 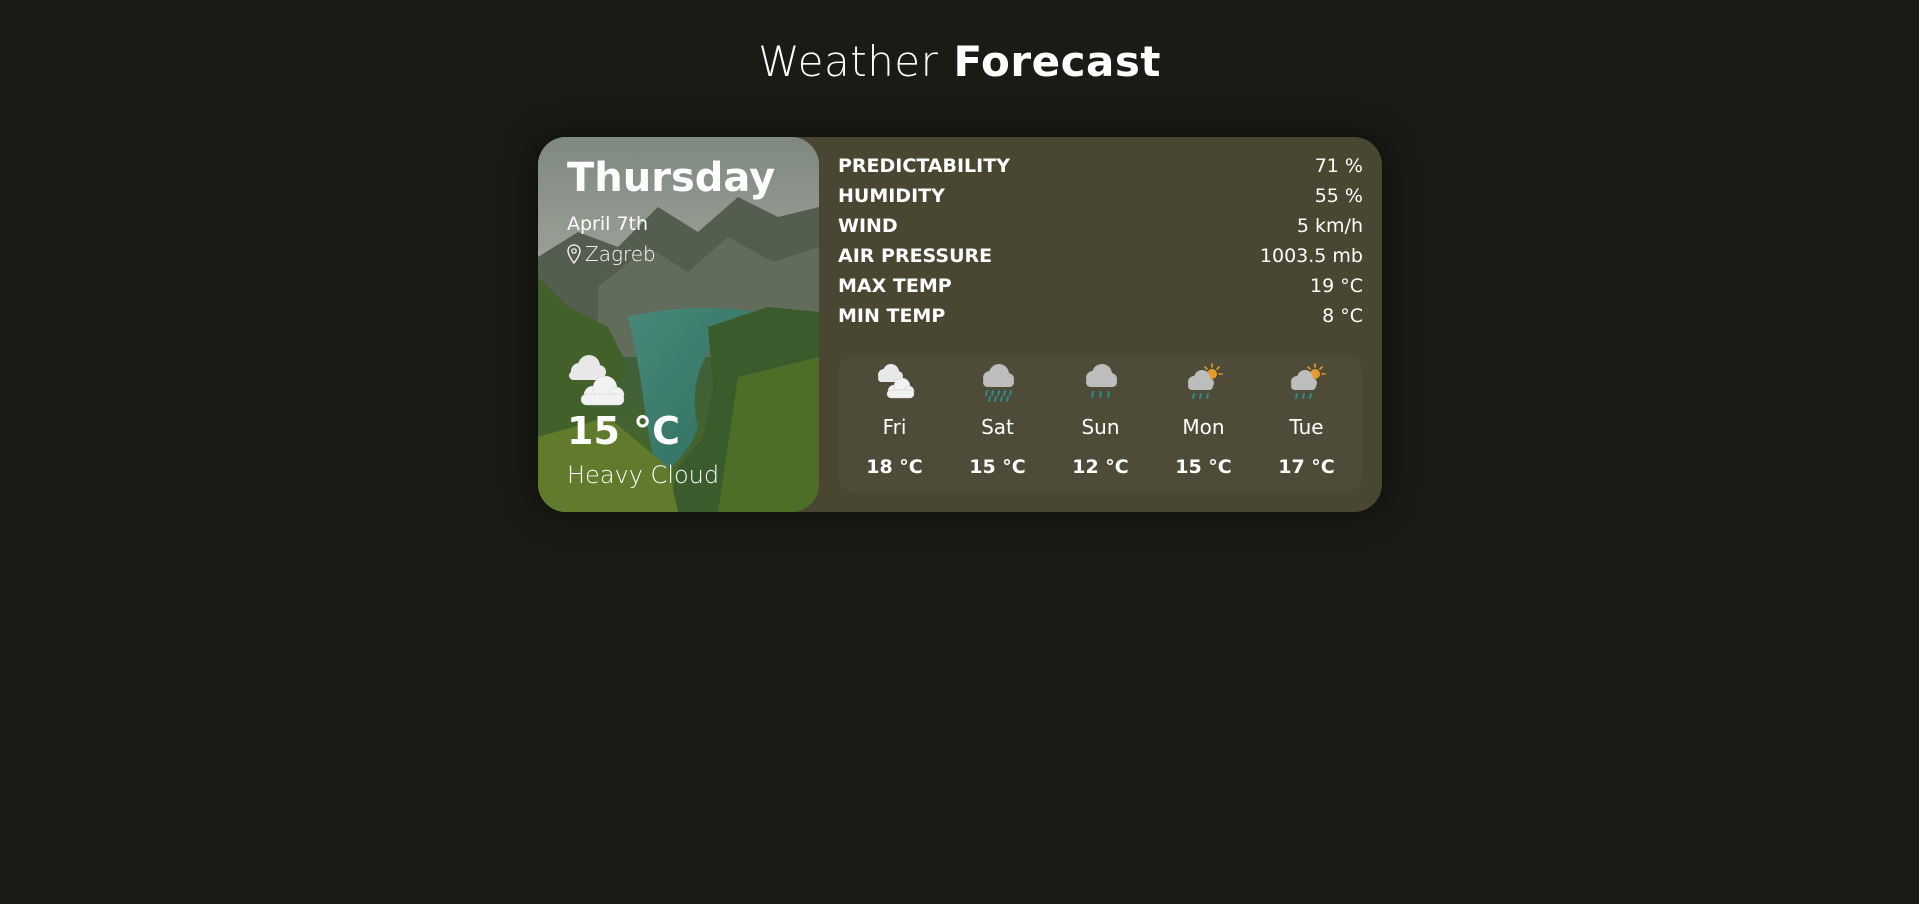 I want to click on forecast-day-fri: Fri 18 °C, so click(x=894, y=424).